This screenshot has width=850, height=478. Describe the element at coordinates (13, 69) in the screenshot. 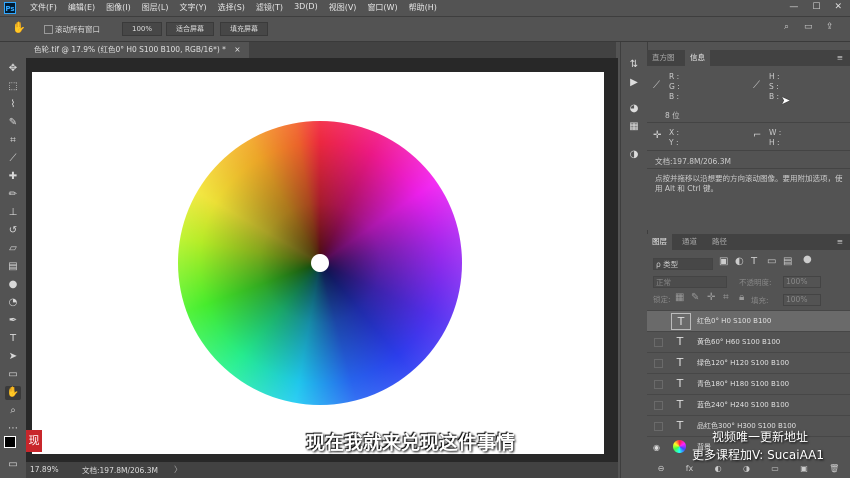

I see `move-tool-icon: ✥` at that location.